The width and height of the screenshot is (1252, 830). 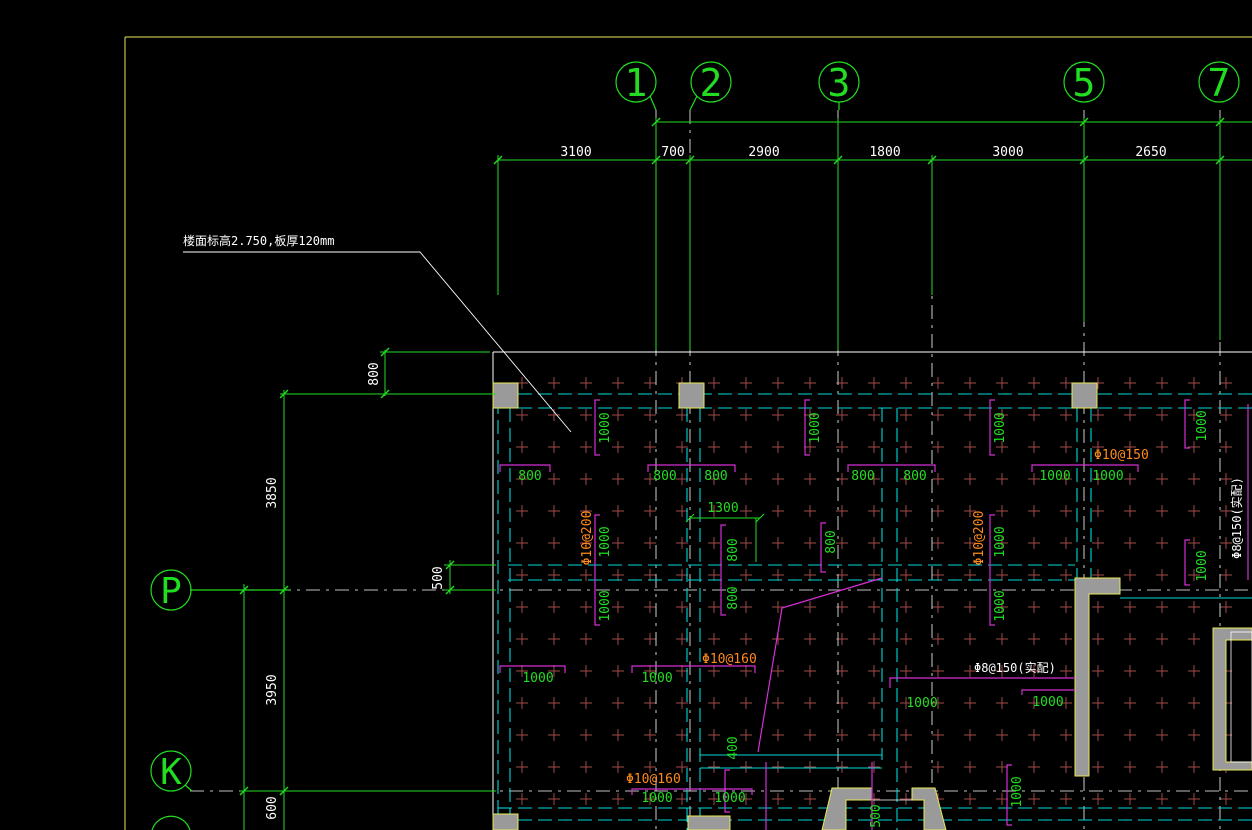 I want to click on rebar-label-r6: 800, so click(x=664, y=476).